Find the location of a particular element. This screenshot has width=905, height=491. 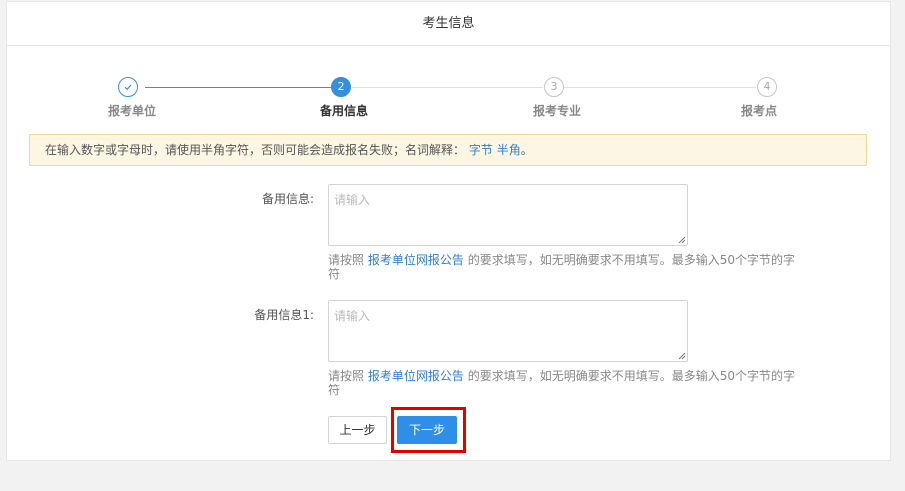

backup-info-1-input: 请输入 is located at coordinates (508, 331).